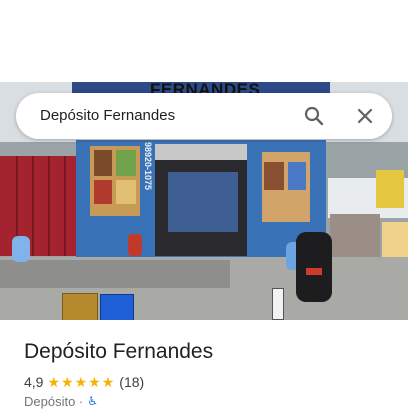  What do you see at coordinates (115, 274) in the screenshot?
I see `shadow` at bounding box center [115, 274].